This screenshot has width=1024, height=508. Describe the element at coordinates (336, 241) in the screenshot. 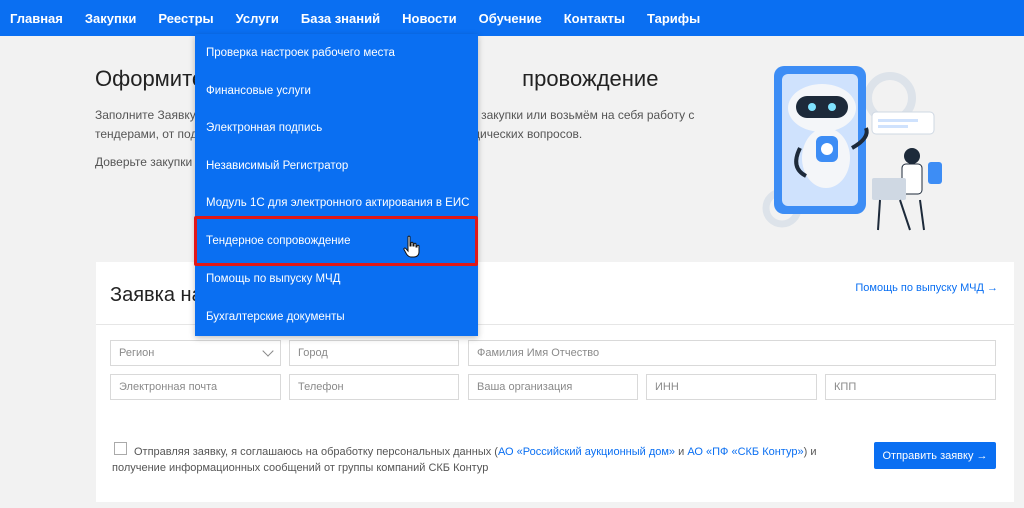

I see `highlight-annotation-box` at that location.